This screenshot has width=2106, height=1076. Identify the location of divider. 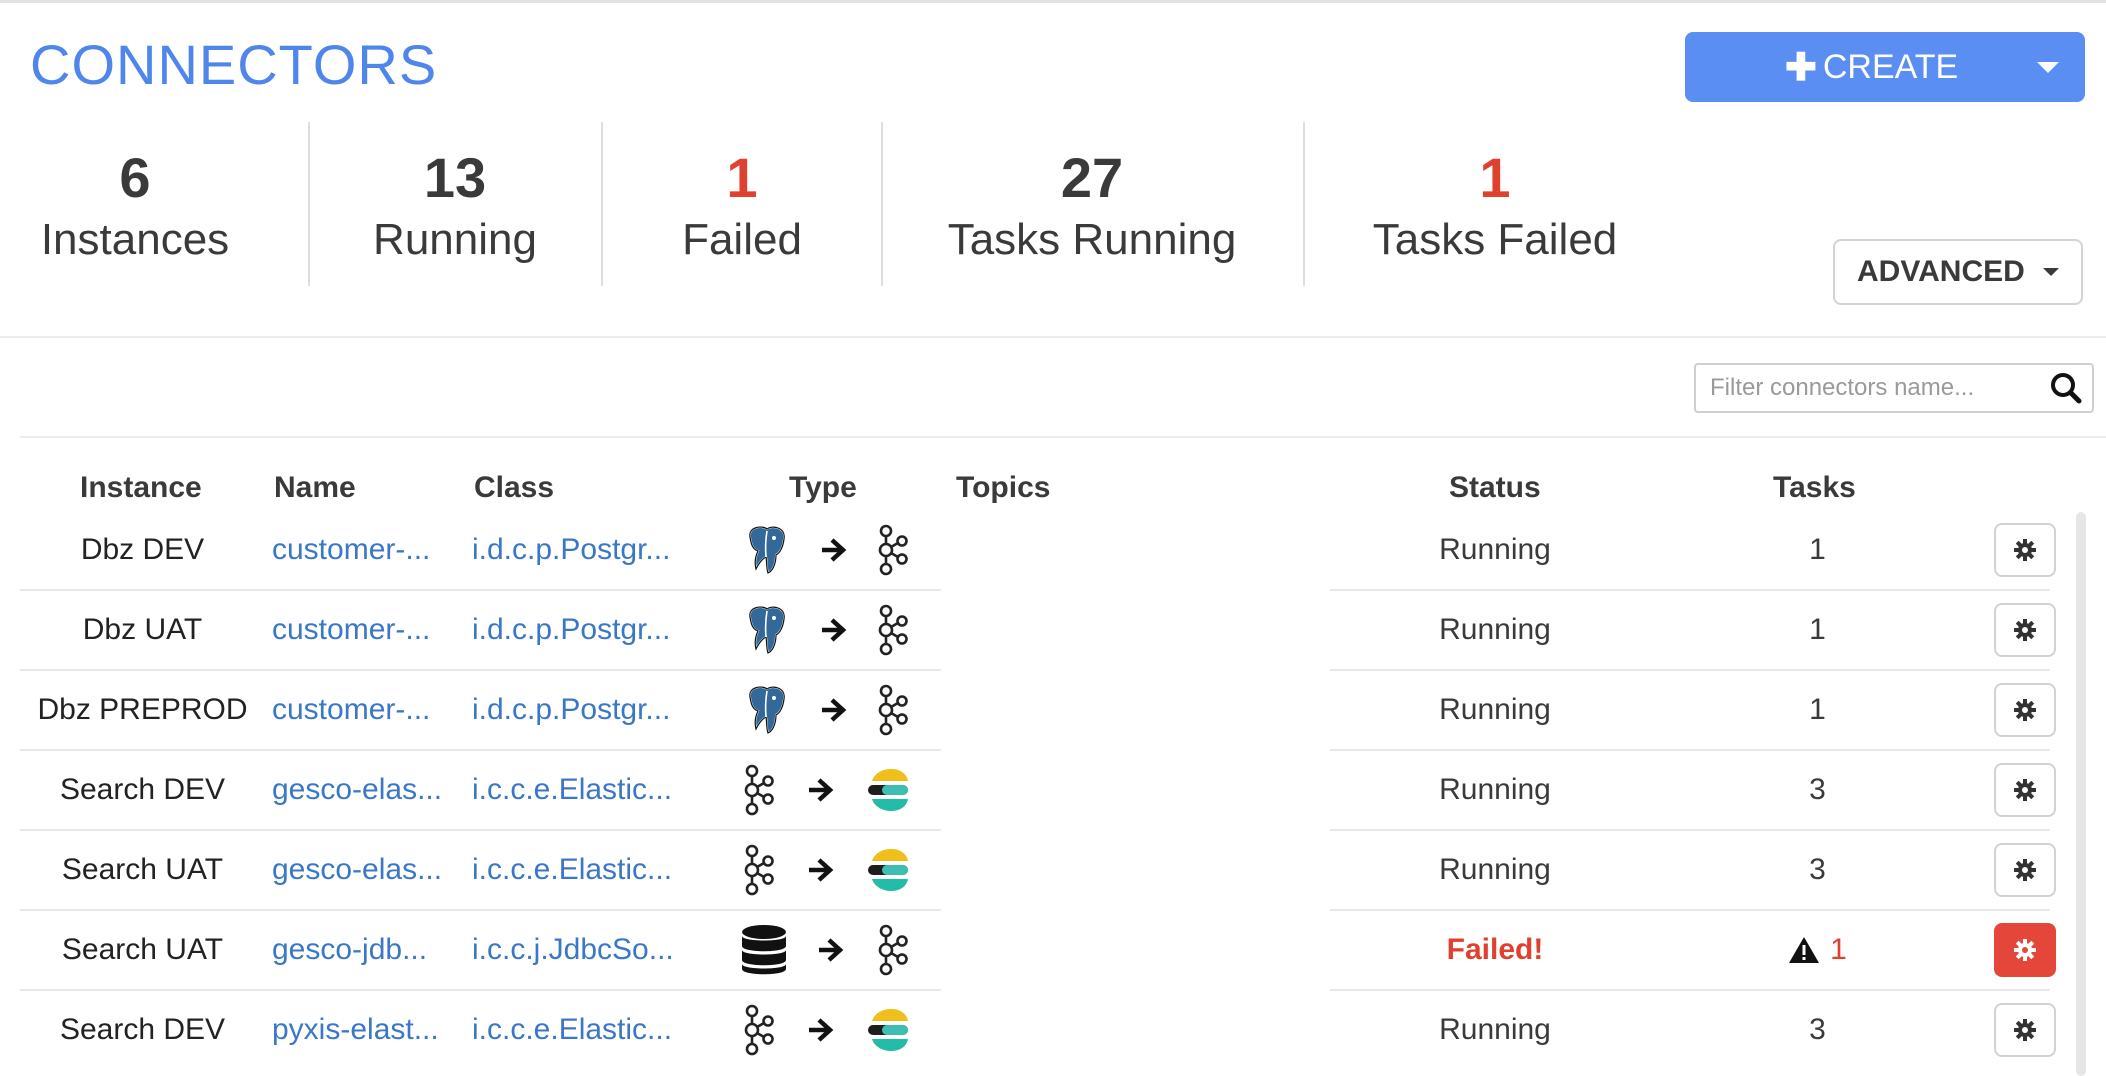
(1063, 437).